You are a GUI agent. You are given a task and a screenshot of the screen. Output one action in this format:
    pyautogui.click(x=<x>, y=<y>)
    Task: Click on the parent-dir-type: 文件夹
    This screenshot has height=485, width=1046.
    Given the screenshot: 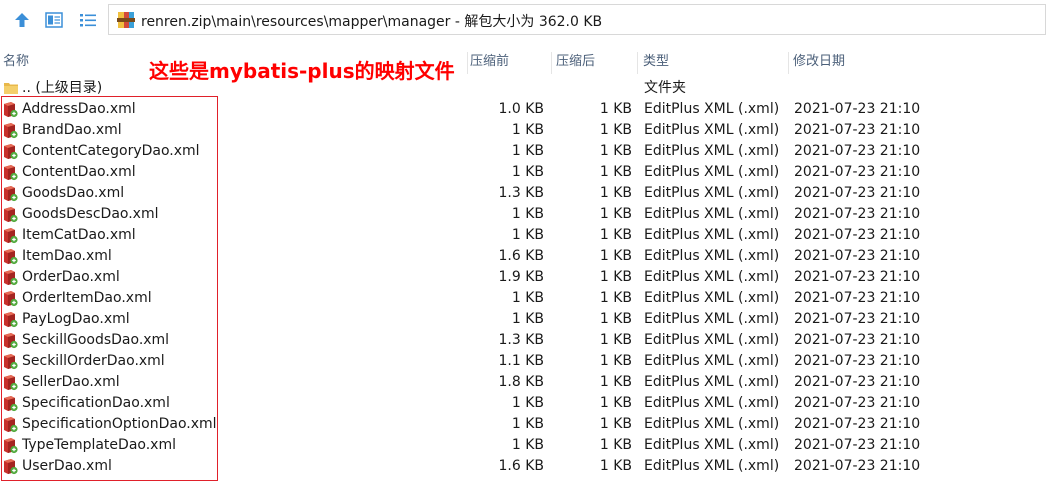 What is the action you would take?
    pyautogui.click(x=665, y=88)
    